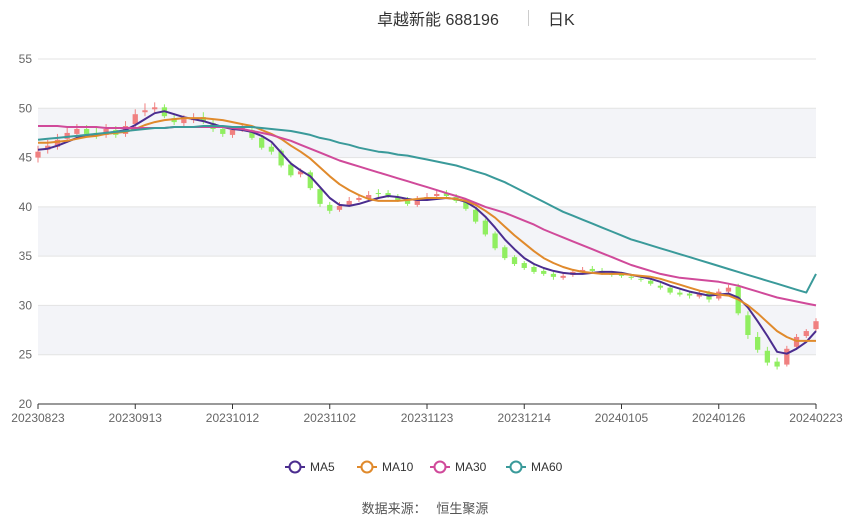 This screenshot has width=850, height=517. I want to click on y-tick-label: 25, so click(26, 355).